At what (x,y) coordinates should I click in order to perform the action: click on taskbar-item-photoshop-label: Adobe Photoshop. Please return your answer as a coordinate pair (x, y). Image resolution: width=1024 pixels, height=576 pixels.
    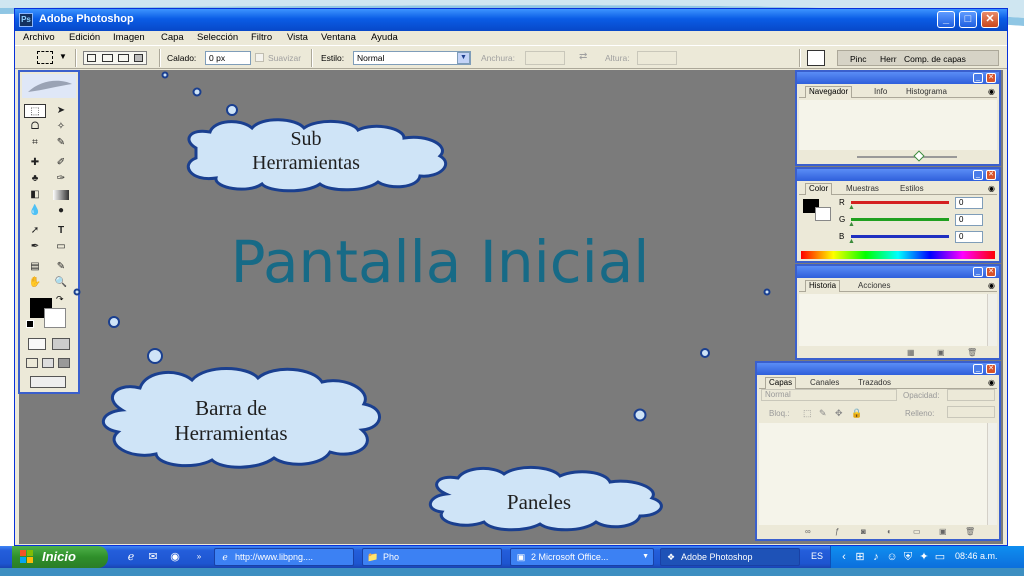
    Looking at the image, I should click on (717, 557).